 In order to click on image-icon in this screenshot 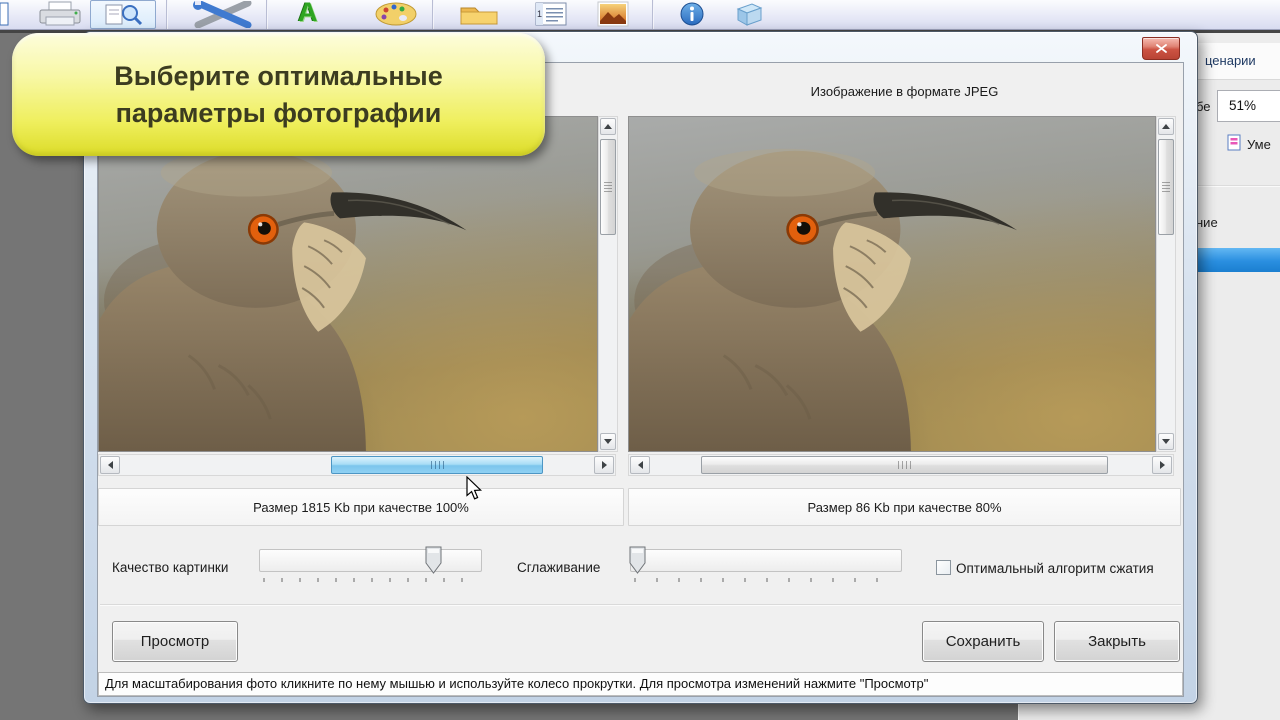, I will do `click(613, 14)`.